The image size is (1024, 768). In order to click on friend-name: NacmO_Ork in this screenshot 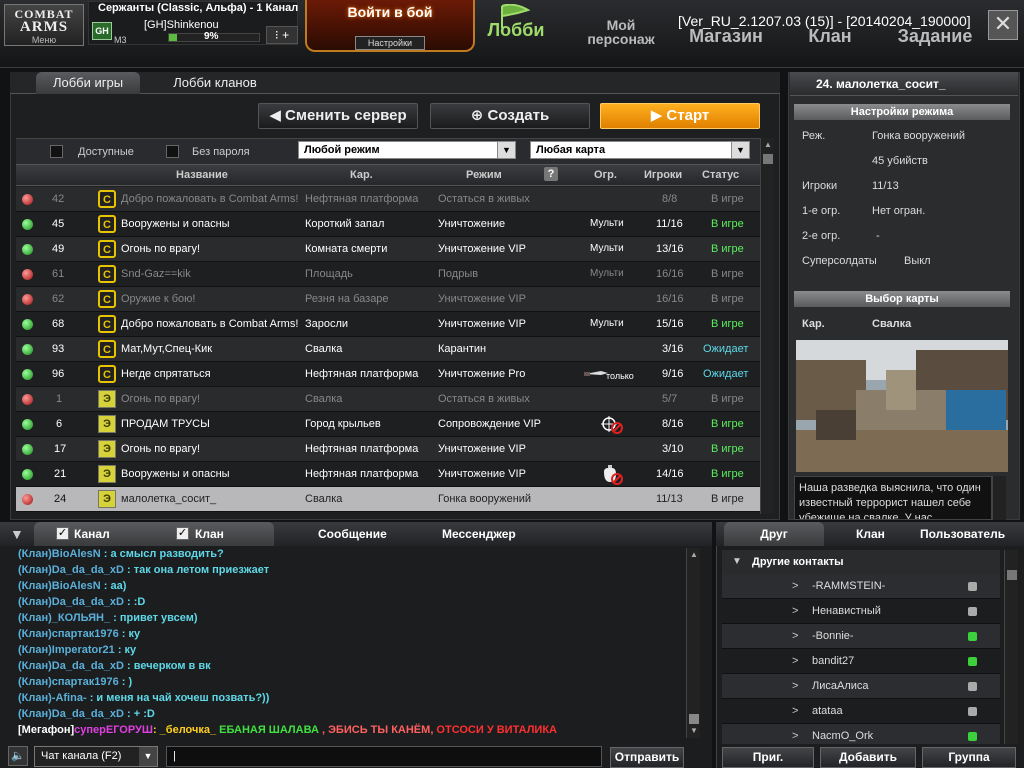, I will do `click(843, 736)`.